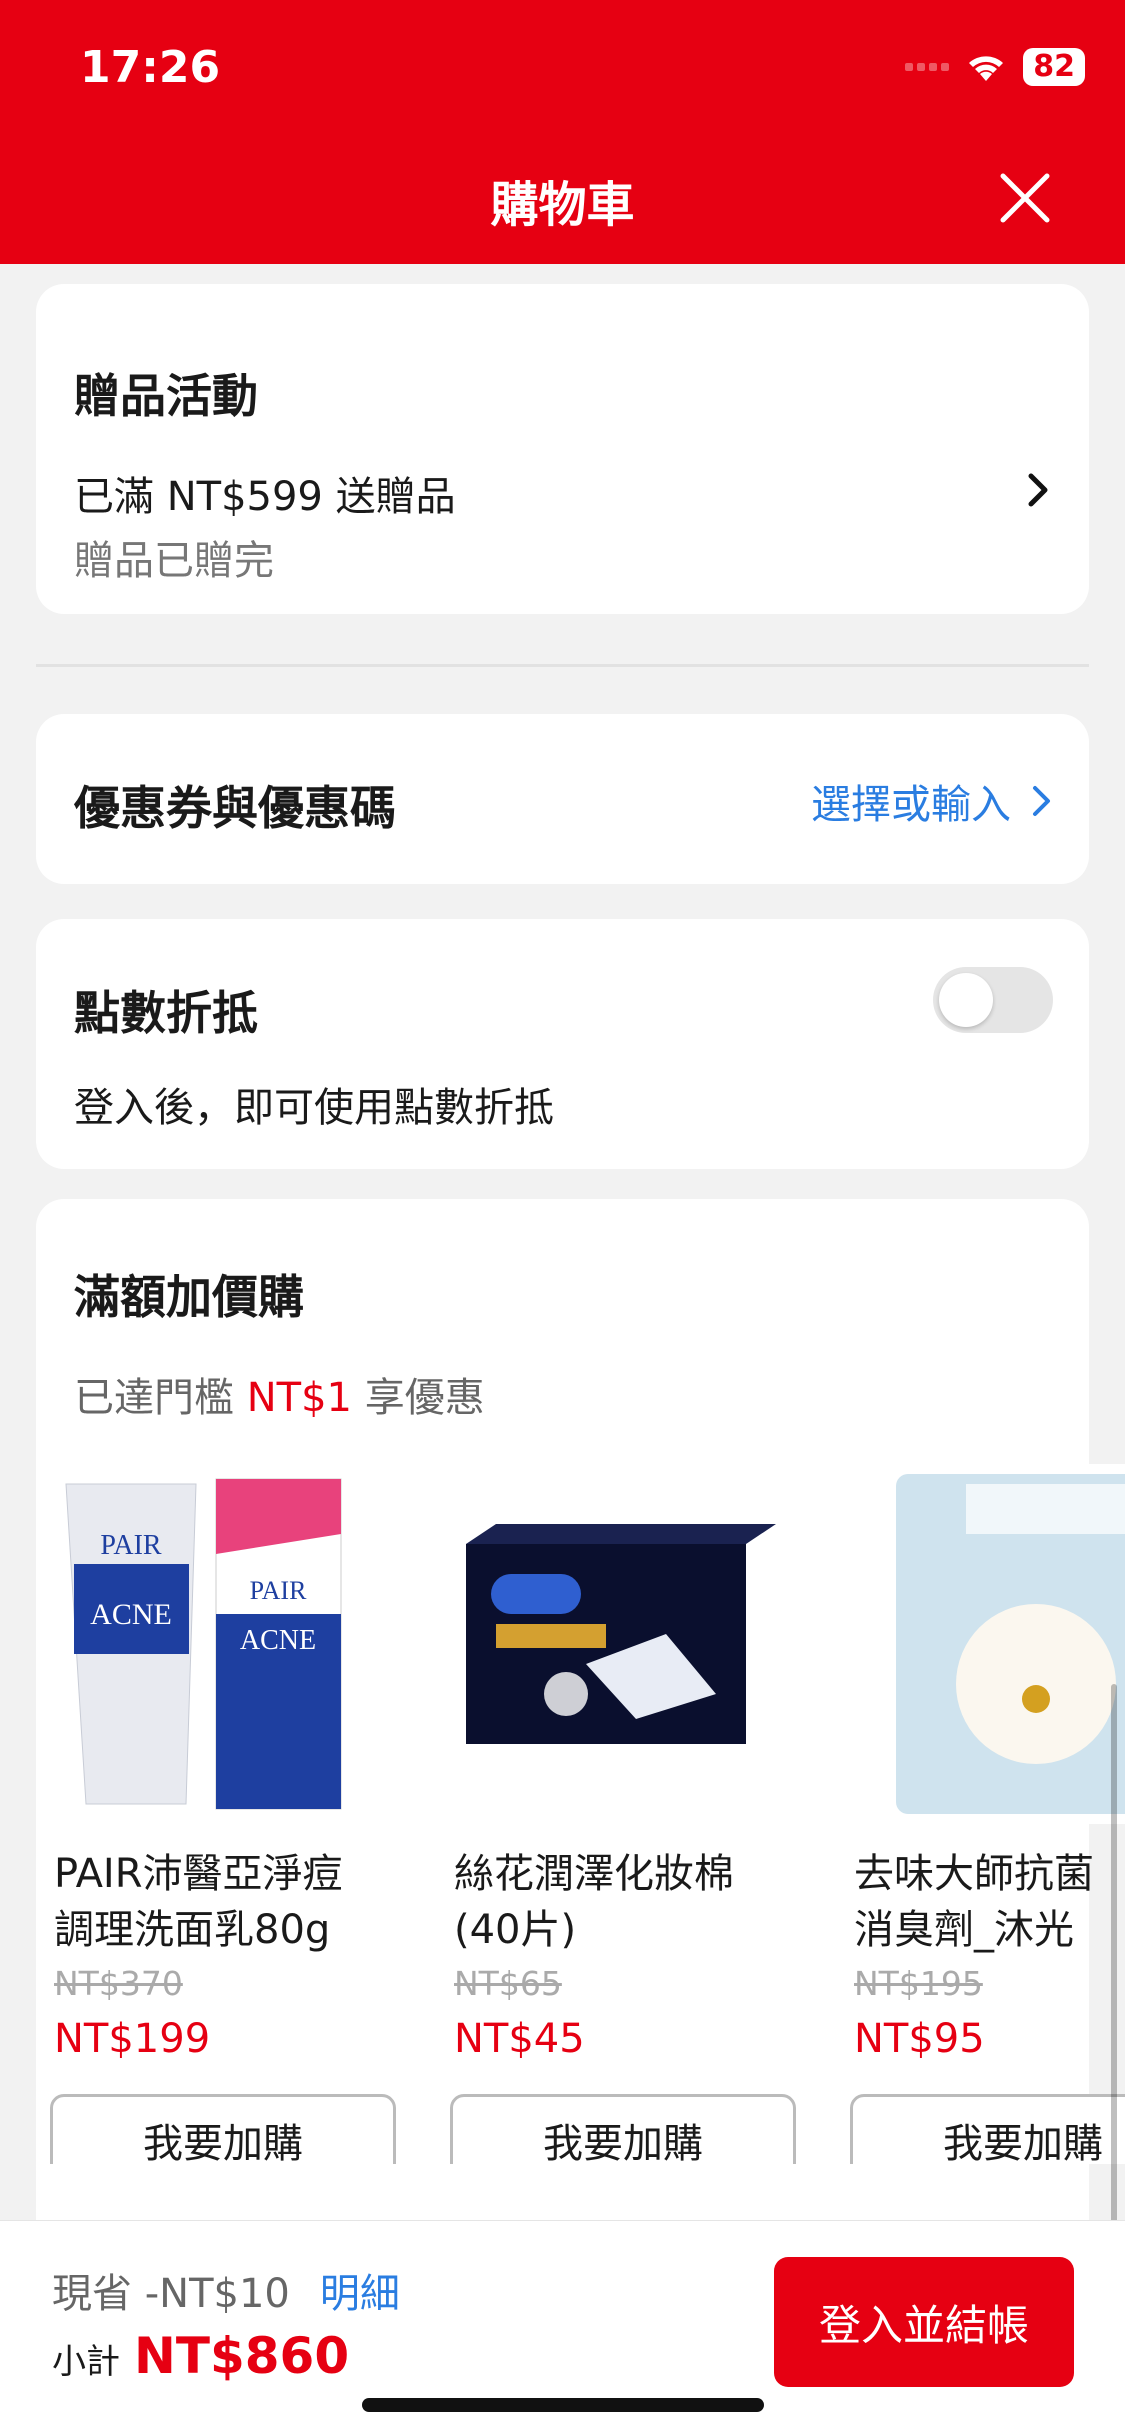 This screenshot has height=2436, width=1125. What do you see at coordinates (360, 2290) in the screenshot?
I see `detail-link: 明細` at bounding box center [360, 2290].